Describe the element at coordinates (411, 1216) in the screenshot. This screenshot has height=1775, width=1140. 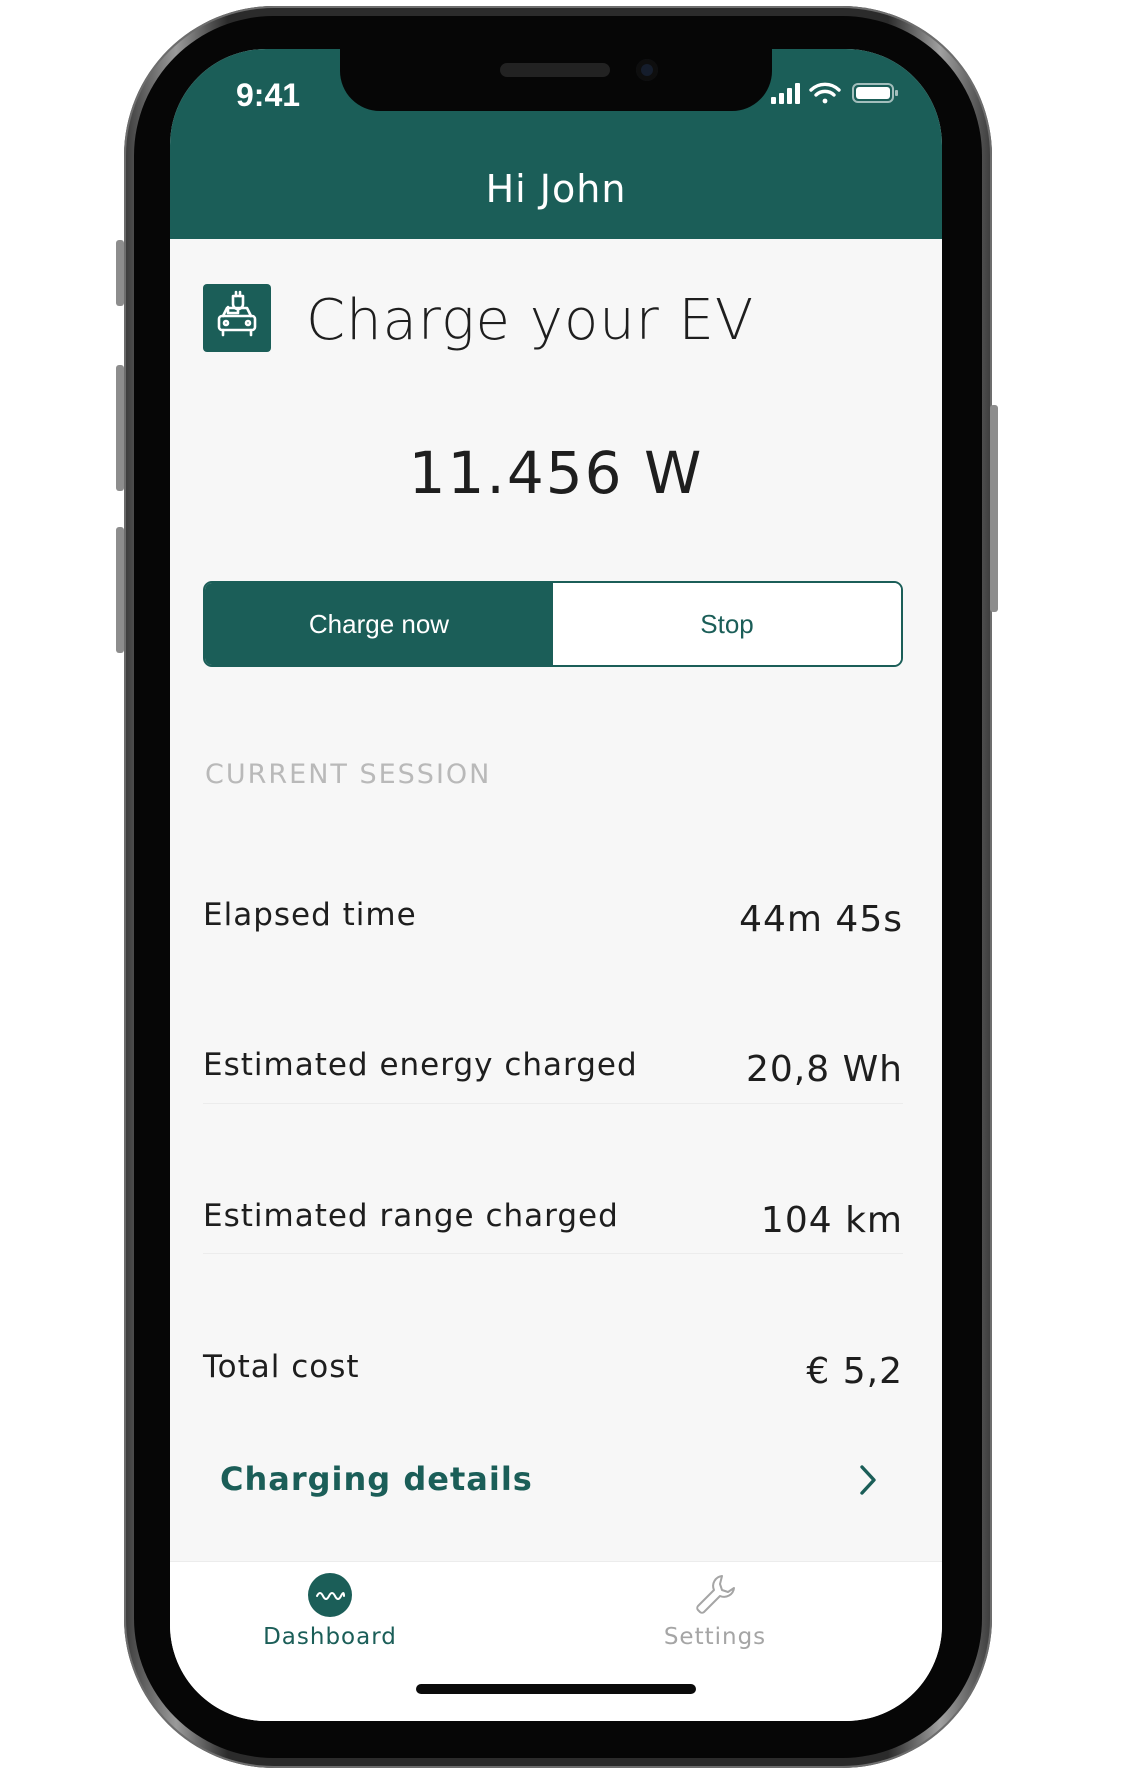
I see `row-label: Estimated range charged` at that location.